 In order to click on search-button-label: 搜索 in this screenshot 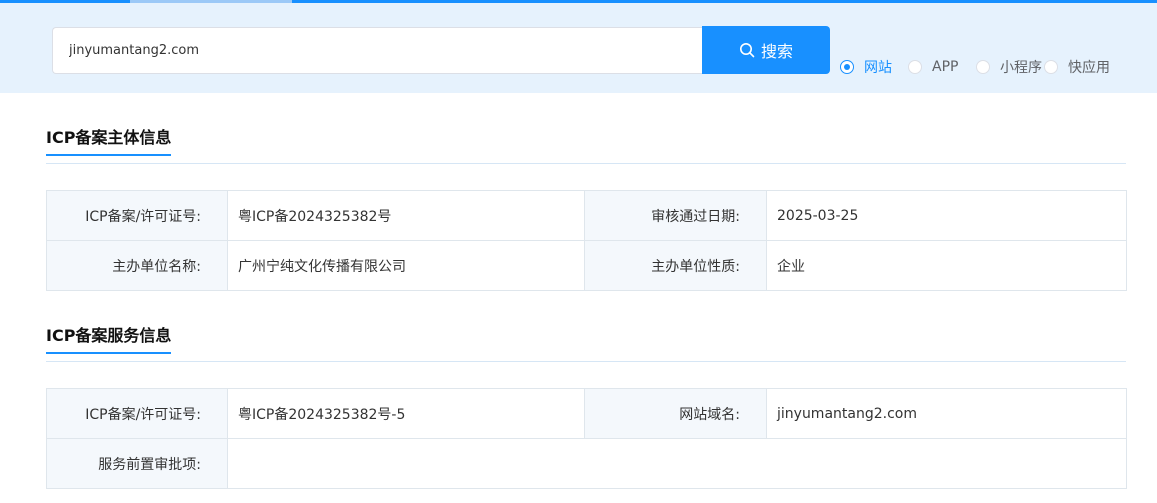, I will do `click(776, 51)`.